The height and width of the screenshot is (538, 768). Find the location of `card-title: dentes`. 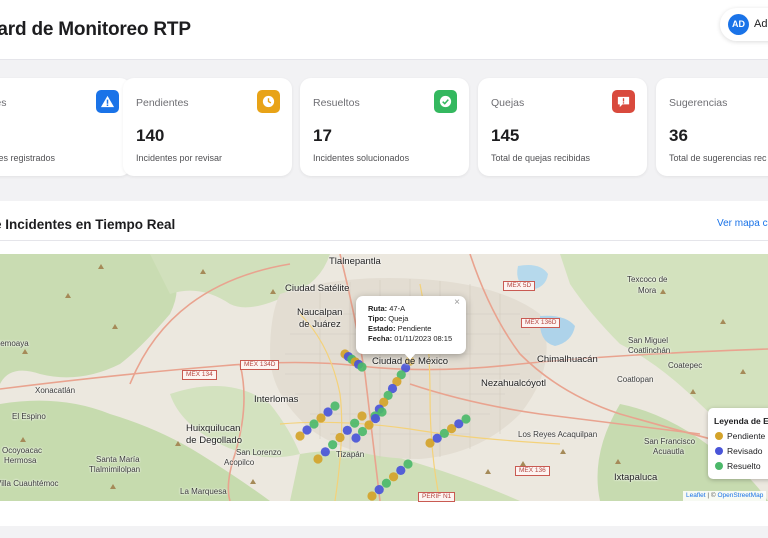

card-title: dentes is located at coordinates (3, 103).